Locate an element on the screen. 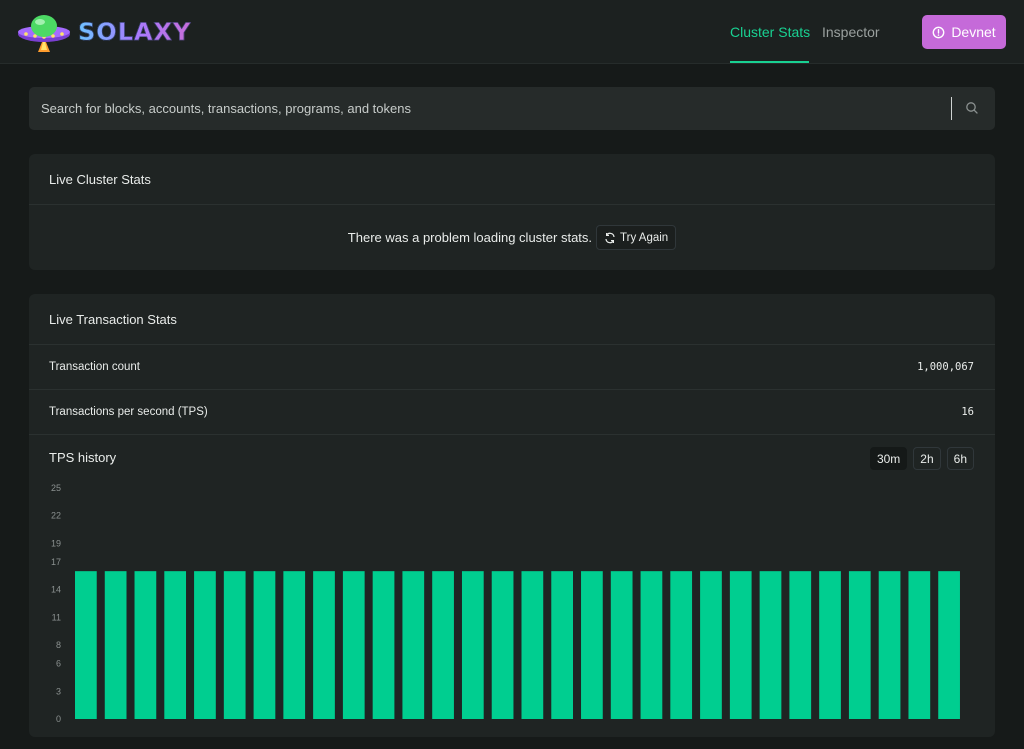  cluster-select-label: Devnet is located at coordinates (973, 32).